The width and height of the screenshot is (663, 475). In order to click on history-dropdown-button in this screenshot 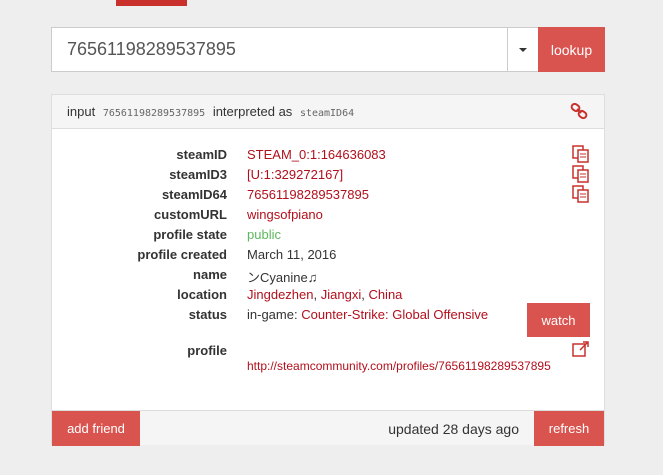, I will do `click(523, 49)`.